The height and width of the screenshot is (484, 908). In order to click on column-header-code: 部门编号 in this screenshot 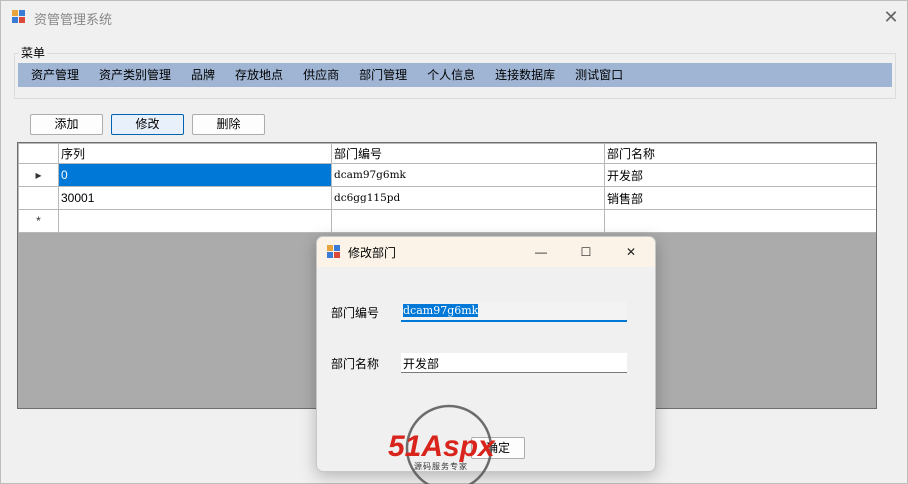, I will do `click(468, 153)`.